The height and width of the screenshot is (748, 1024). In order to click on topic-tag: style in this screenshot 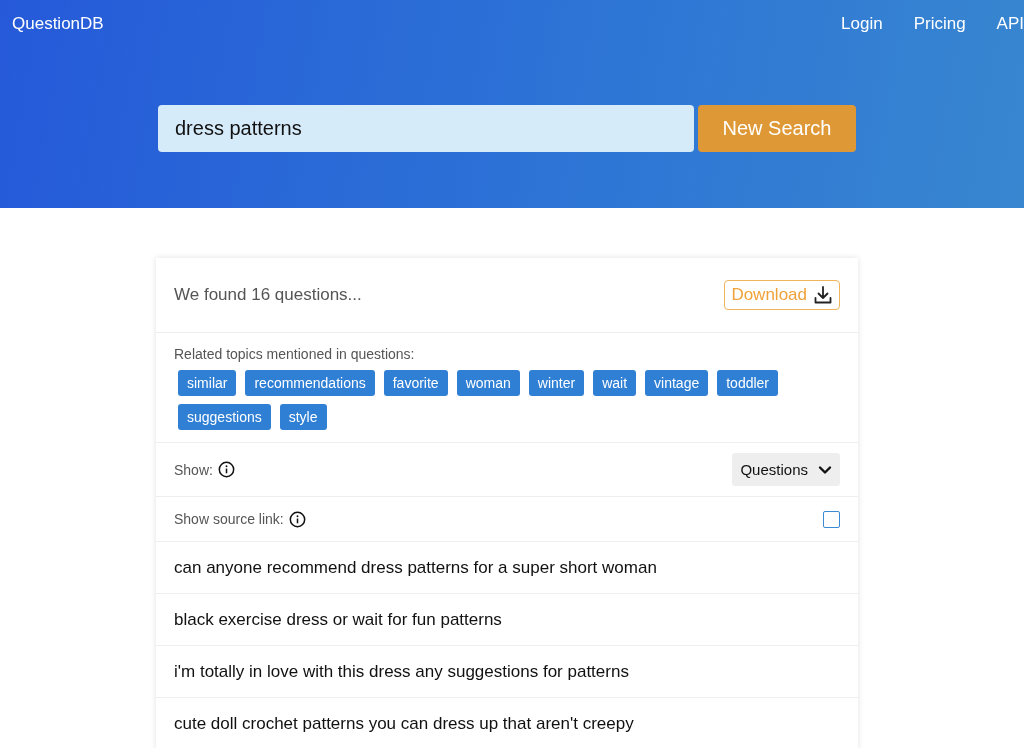, I will do `click(303, 417)`.